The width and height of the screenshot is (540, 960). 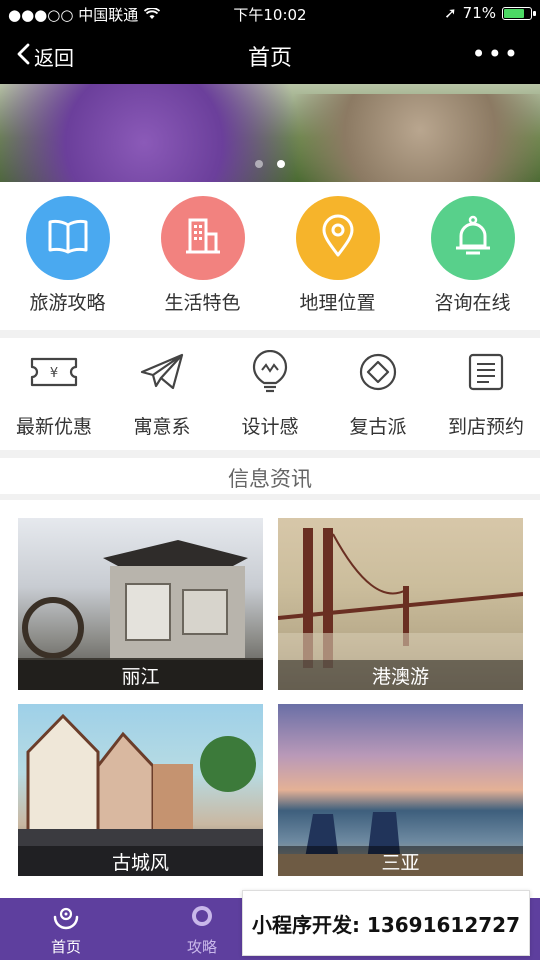 I want to click on category-online-consult: 咨询在线, so click(x=473, y=255).